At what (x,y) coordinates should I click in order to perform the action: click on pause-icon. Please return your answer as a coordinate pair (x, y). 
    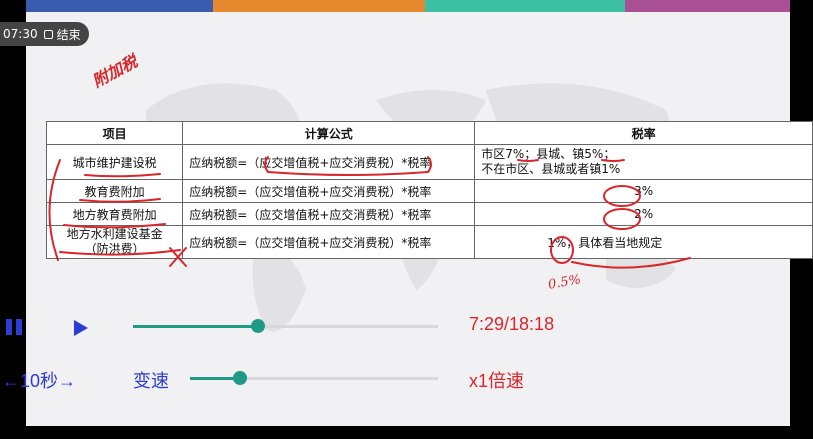
    Looking at the image, I should click on (9, 327).